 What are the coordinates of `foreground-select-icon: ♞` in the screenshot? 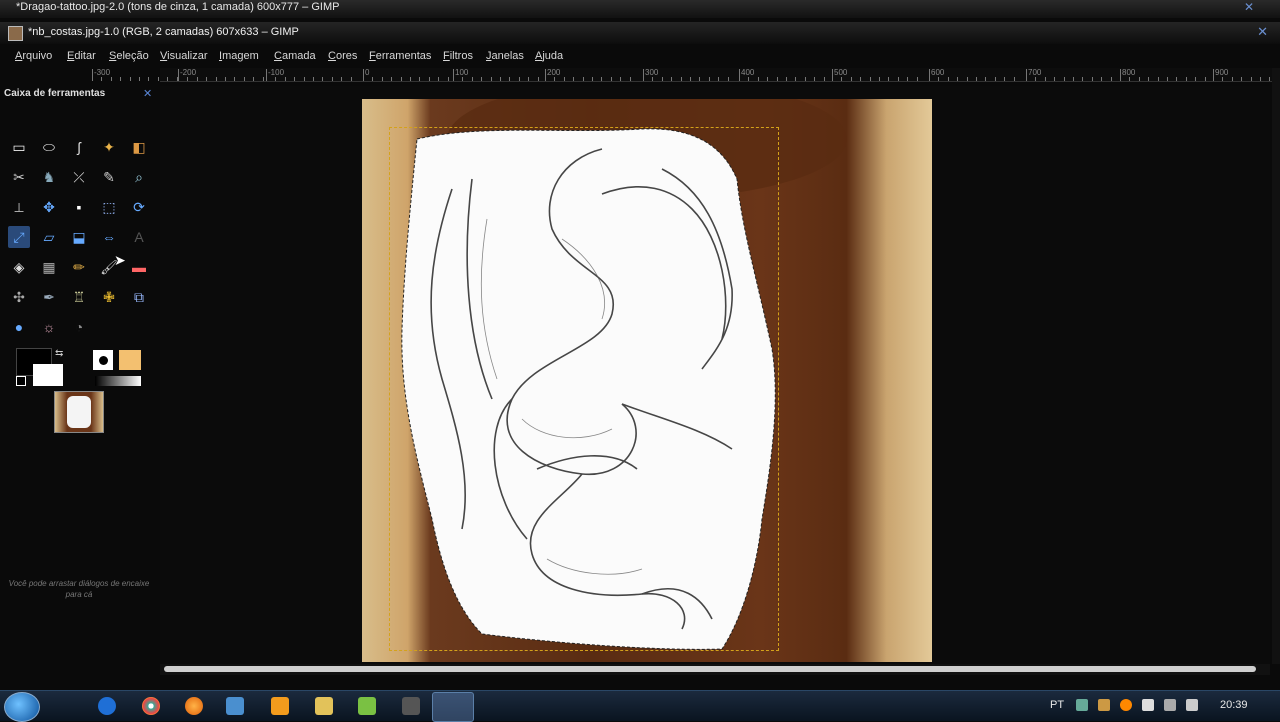 It's located at (49, 177).